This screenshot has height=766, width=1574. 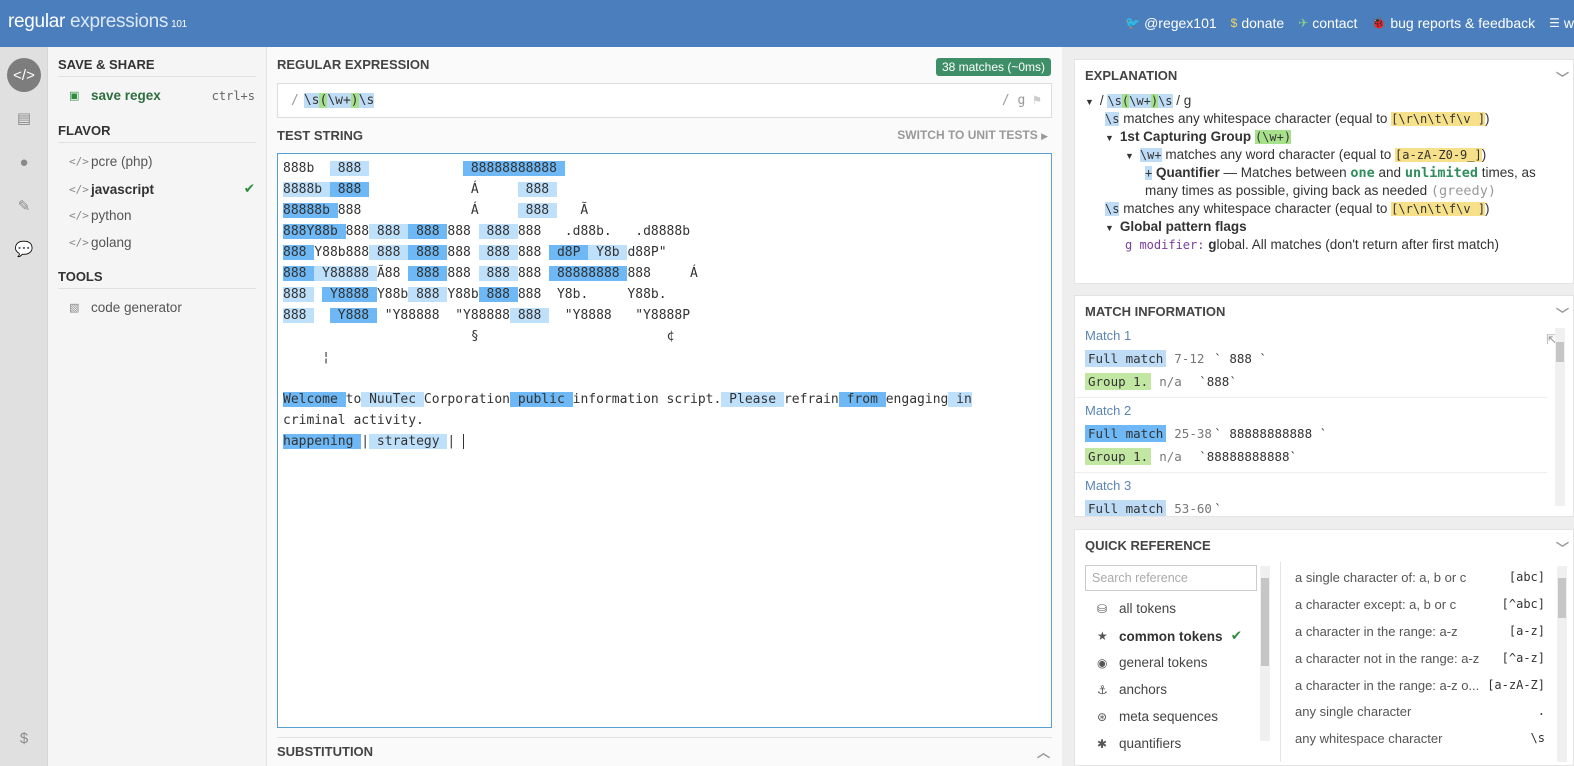 I want to click on match-highlight: from, so click(x=862, y=399).